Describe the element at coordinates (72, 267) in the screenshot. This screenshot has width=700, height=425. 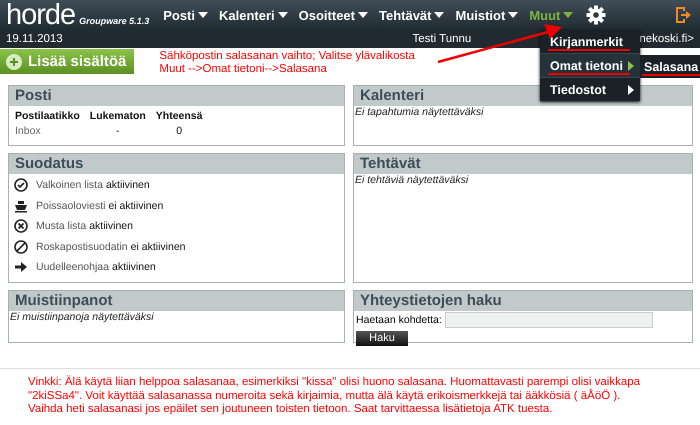
I see `filter-link: Uudelleenohjaa` at that location.